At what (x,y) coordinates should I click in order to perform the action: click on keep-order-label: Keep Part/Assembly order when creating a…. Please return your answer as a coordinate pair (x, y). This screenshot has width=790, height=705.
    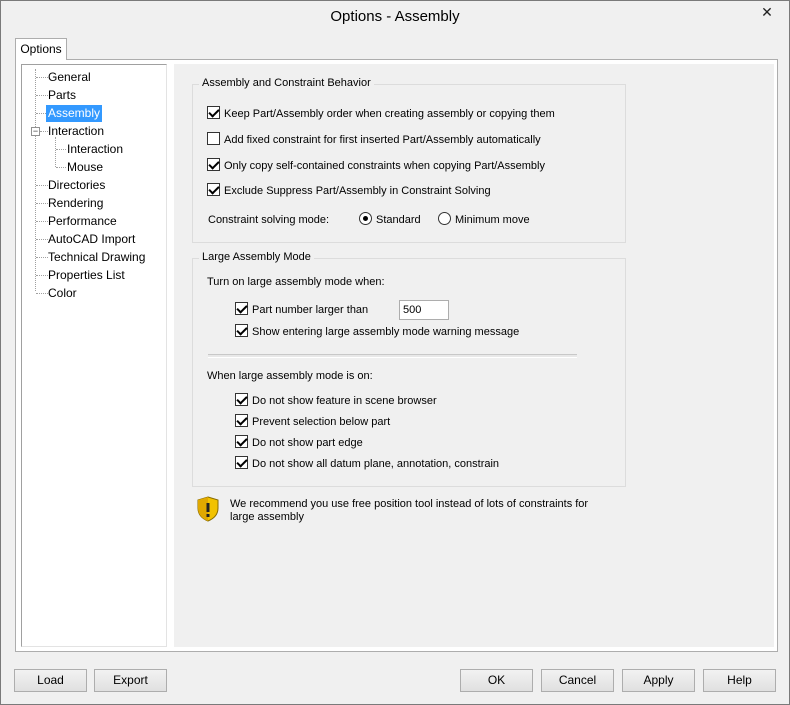
    Looking at the image, I should click on (389, 114).